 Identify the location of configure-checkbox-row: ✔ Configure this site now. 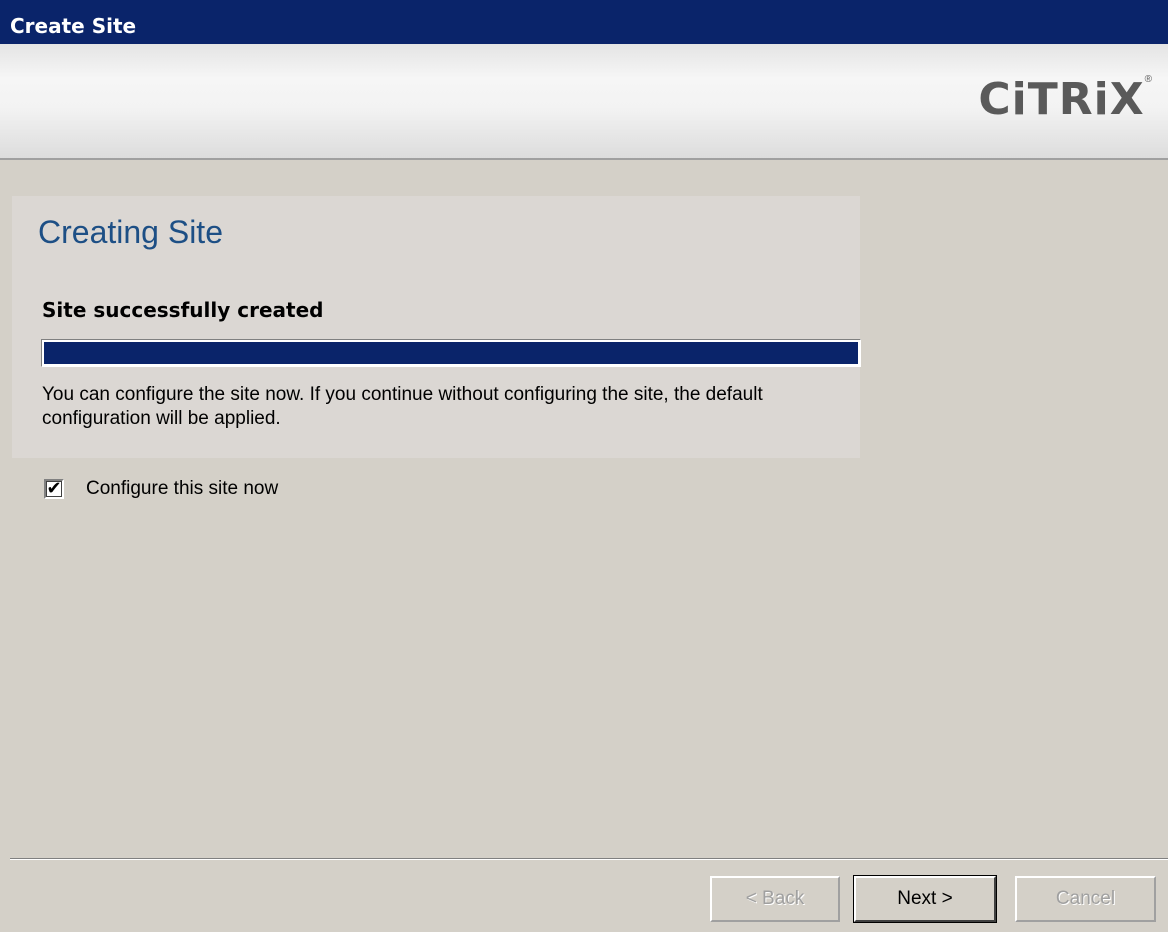
(161, 489).